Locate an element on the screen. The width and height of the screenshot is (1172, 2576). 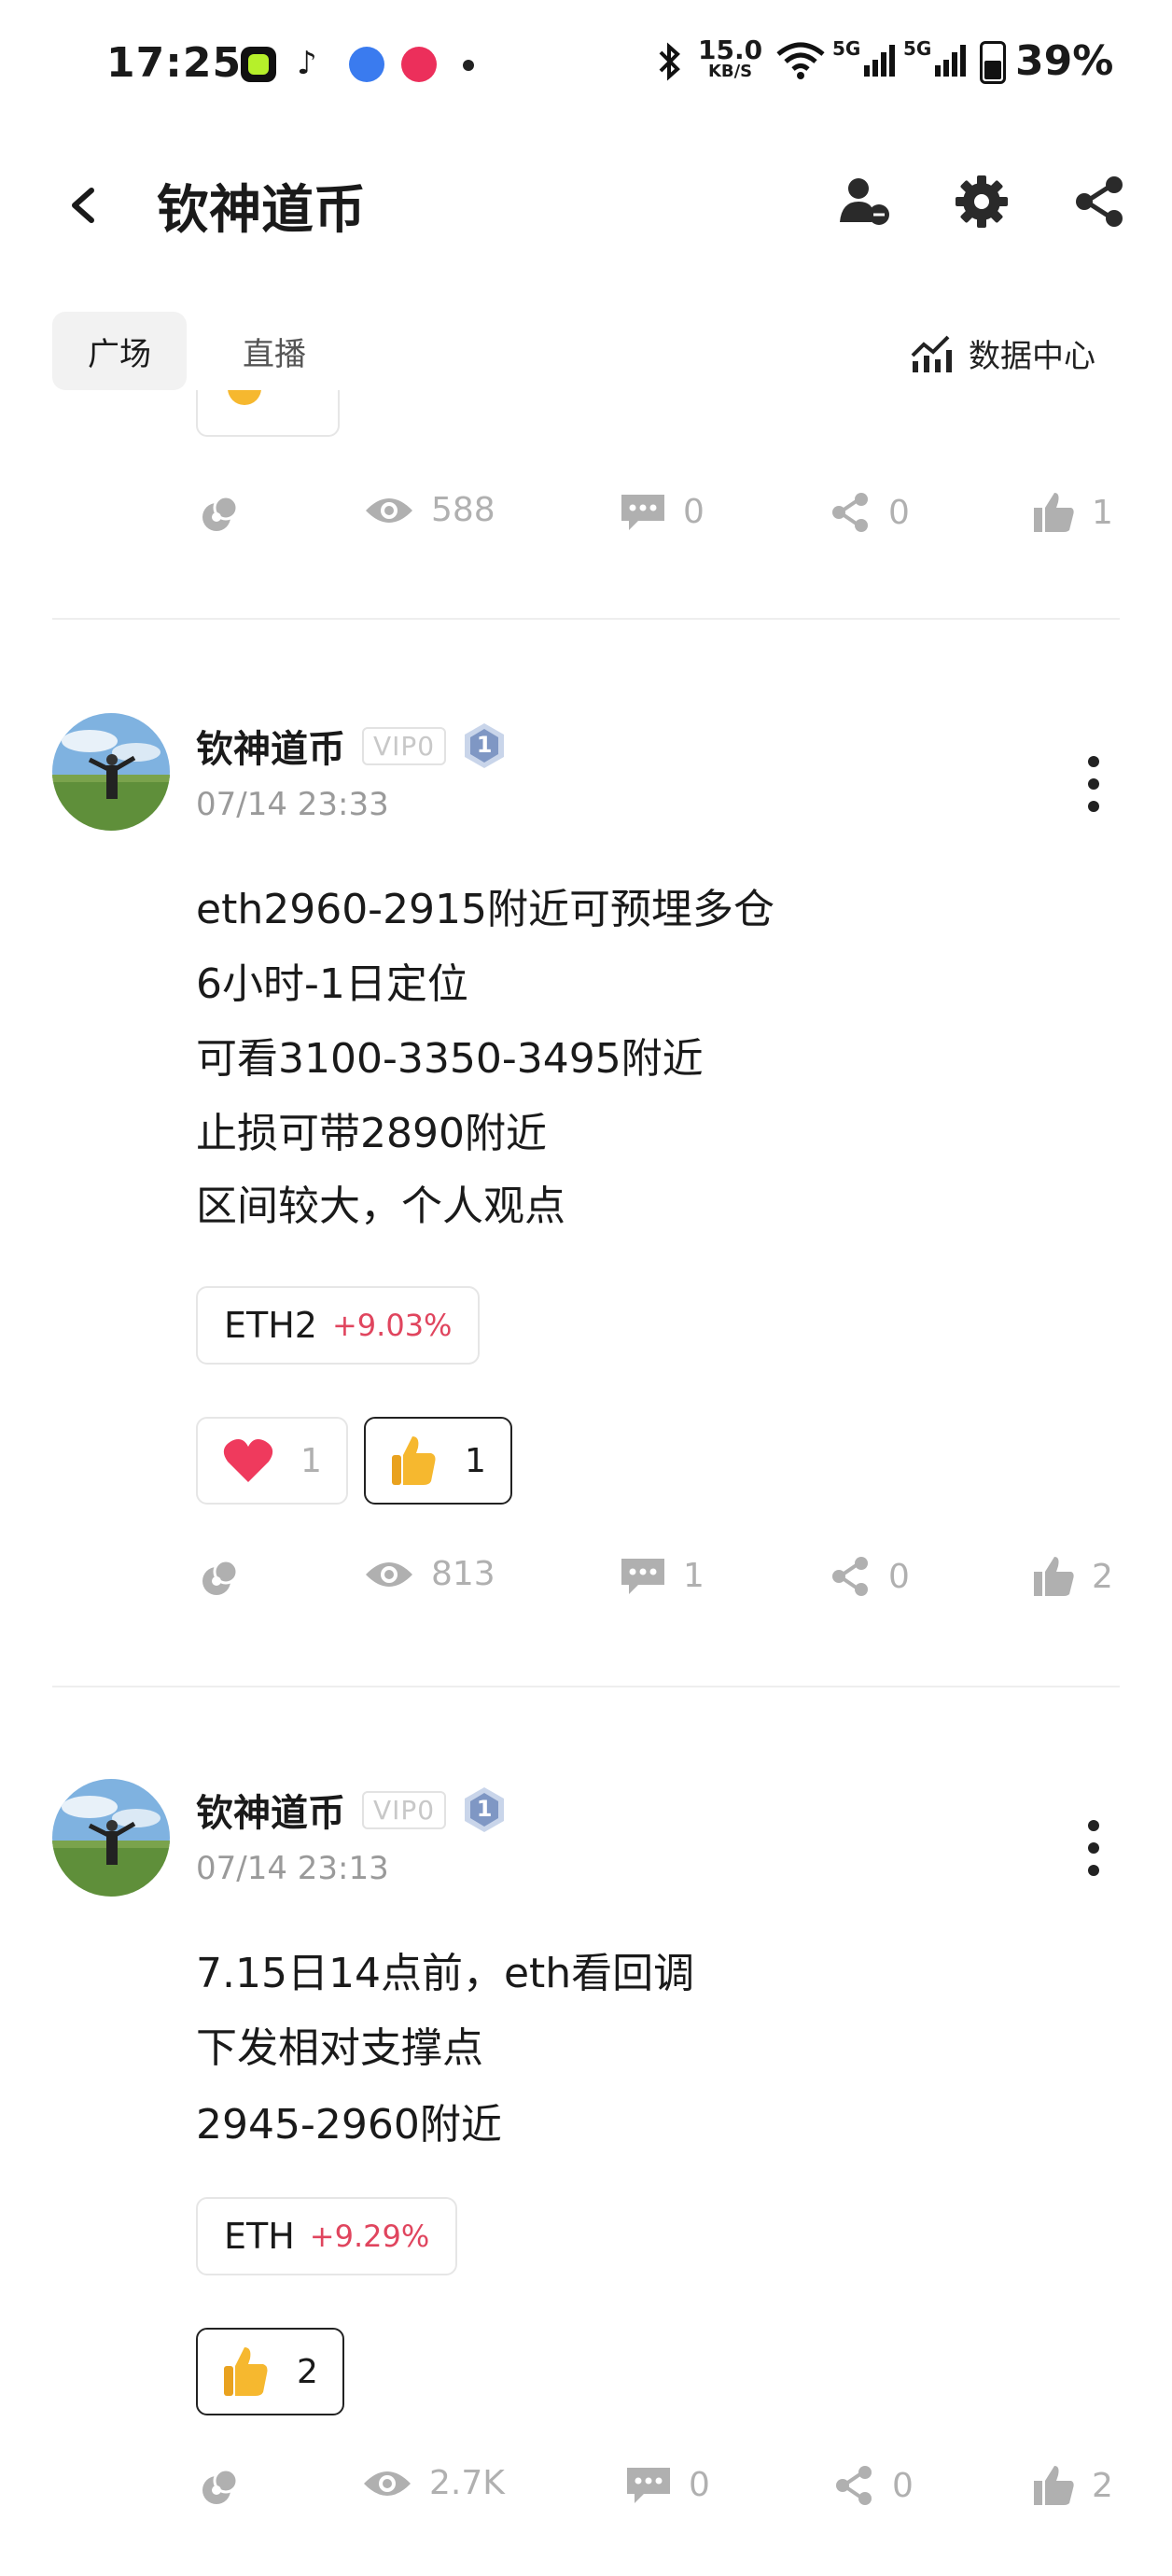
post-text-line: 下发相对支撑点 is located at coordinates (339, 2048).